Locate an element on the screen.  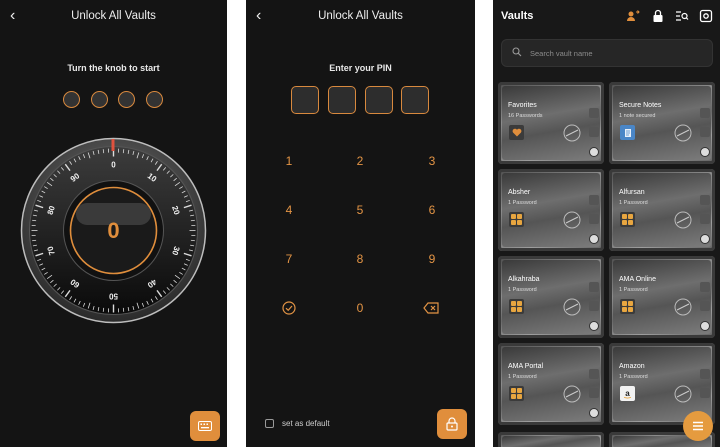
vault-tile-favorites: Favorites 16 Passwords is located at coordinates (551, 123).